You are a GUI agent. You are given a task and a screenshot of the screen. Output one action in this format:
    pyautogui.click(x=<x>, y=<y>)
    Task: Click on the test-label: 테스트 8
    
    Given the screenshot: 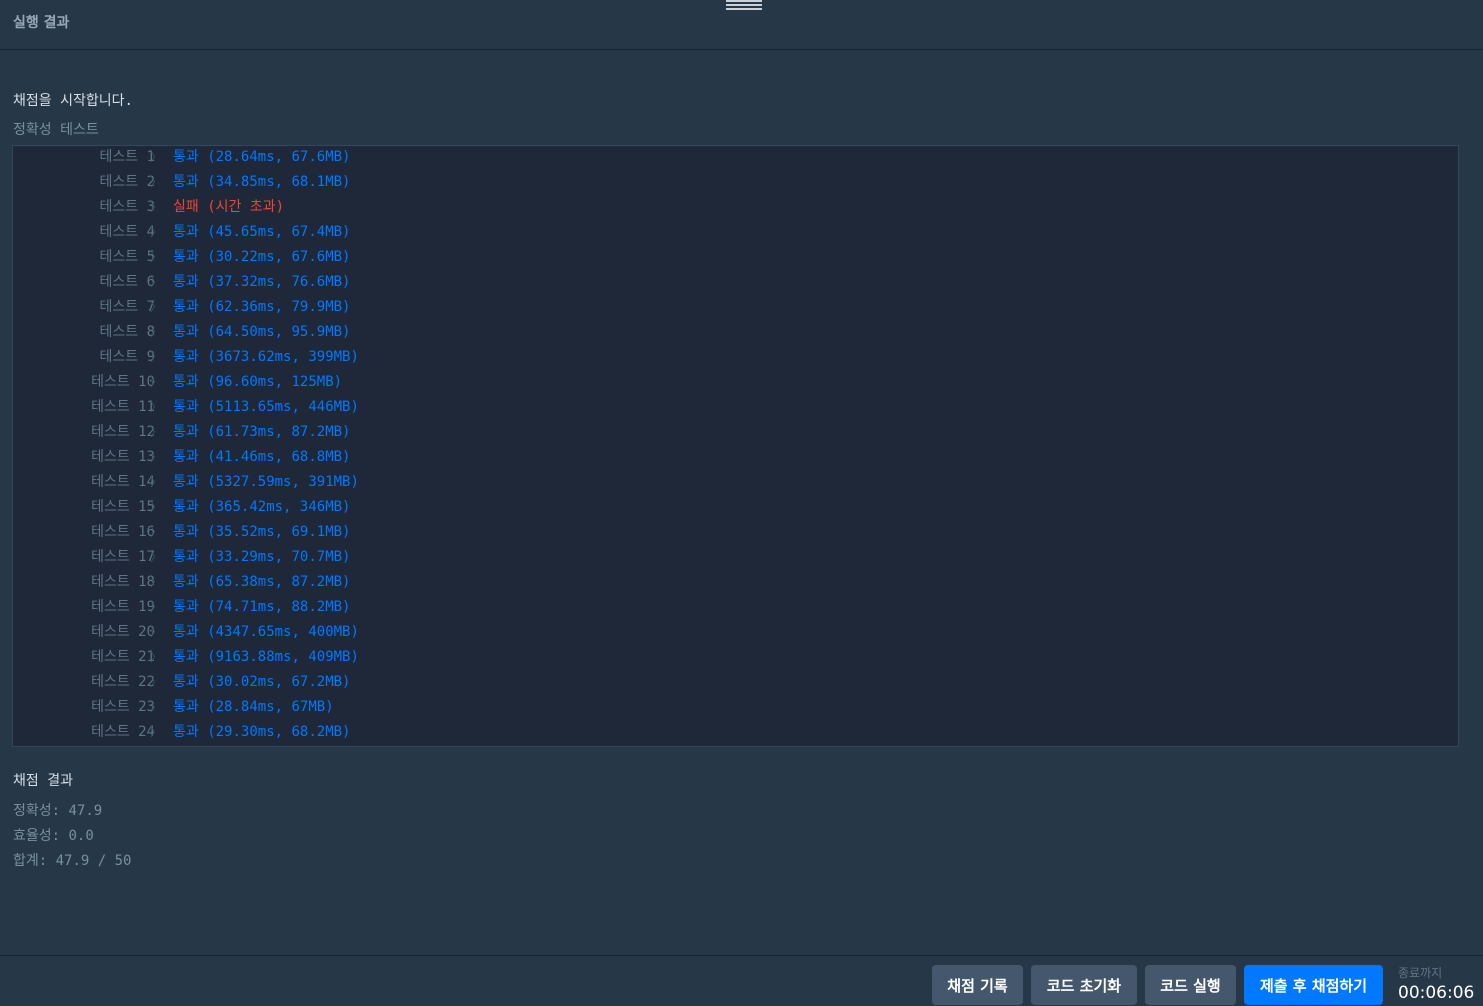 What is the action you would take?
    pyautogui.click(x=127, y=332)
    